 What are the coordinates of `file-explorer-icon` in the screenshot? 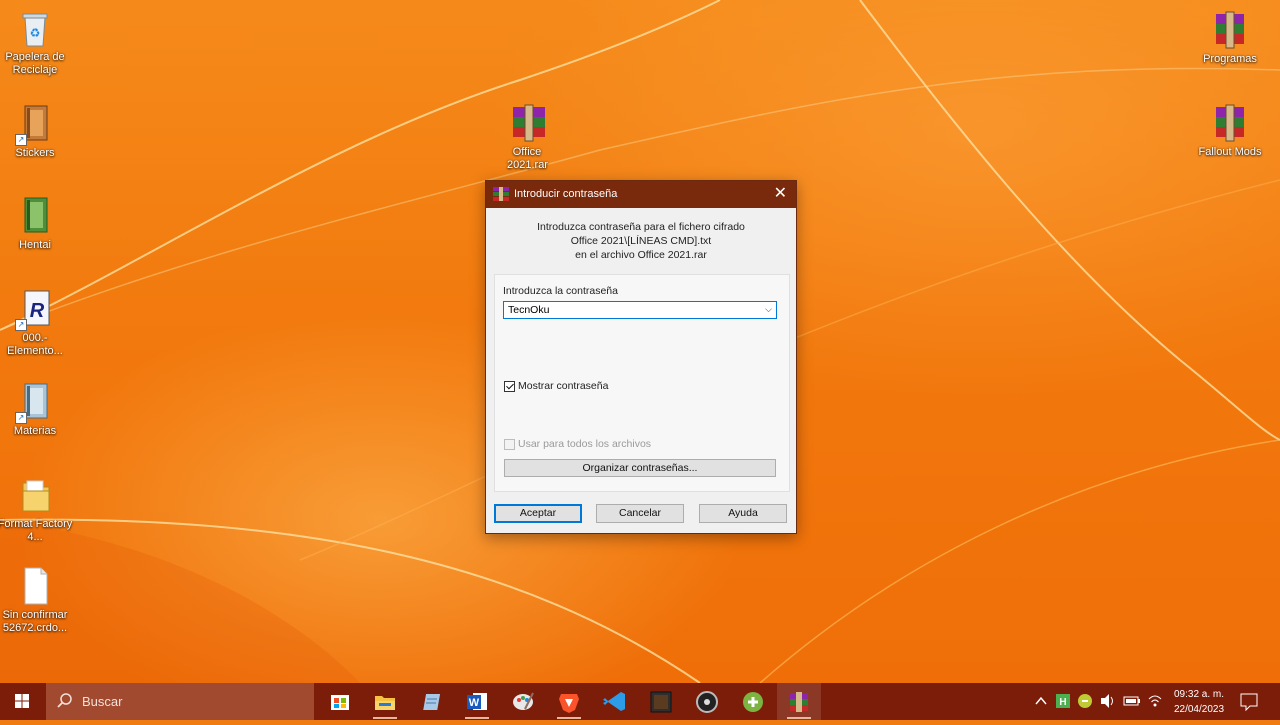 It's located at (385, 703).